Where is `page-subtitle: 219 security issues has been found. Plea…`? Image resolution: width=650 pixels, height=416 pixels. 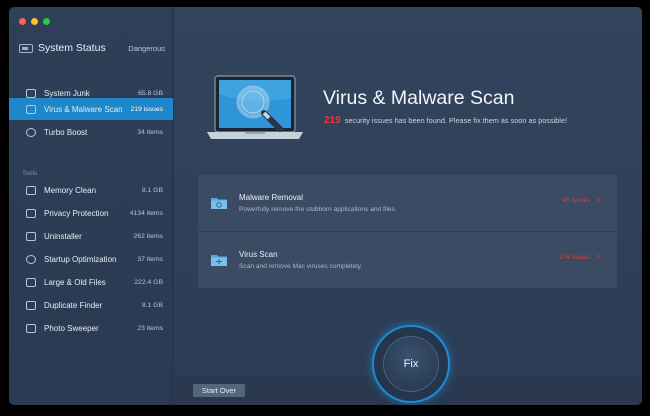 page-subtitle: 219 security issues has been found. Plea… is located at coordinates (445, 120).